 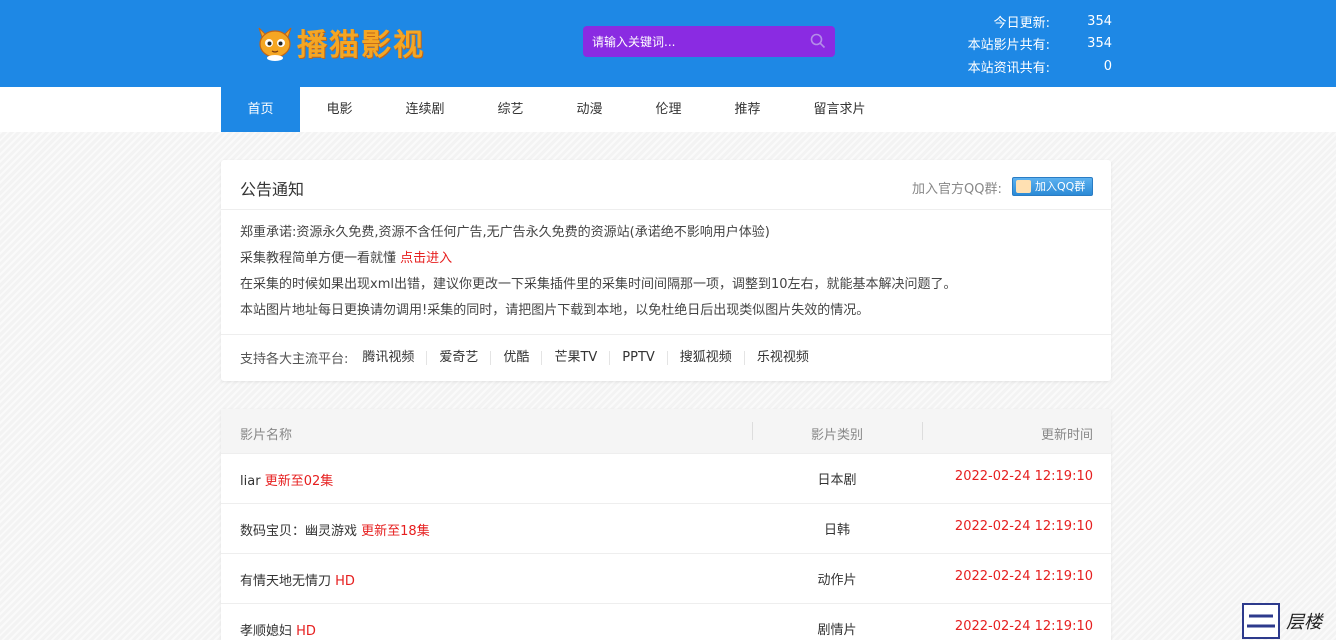 What do you see at coordinates (706, 357) in the screenshot?
I see `platform-sohu: 搜狐视频` at bounding box center [706, 357].